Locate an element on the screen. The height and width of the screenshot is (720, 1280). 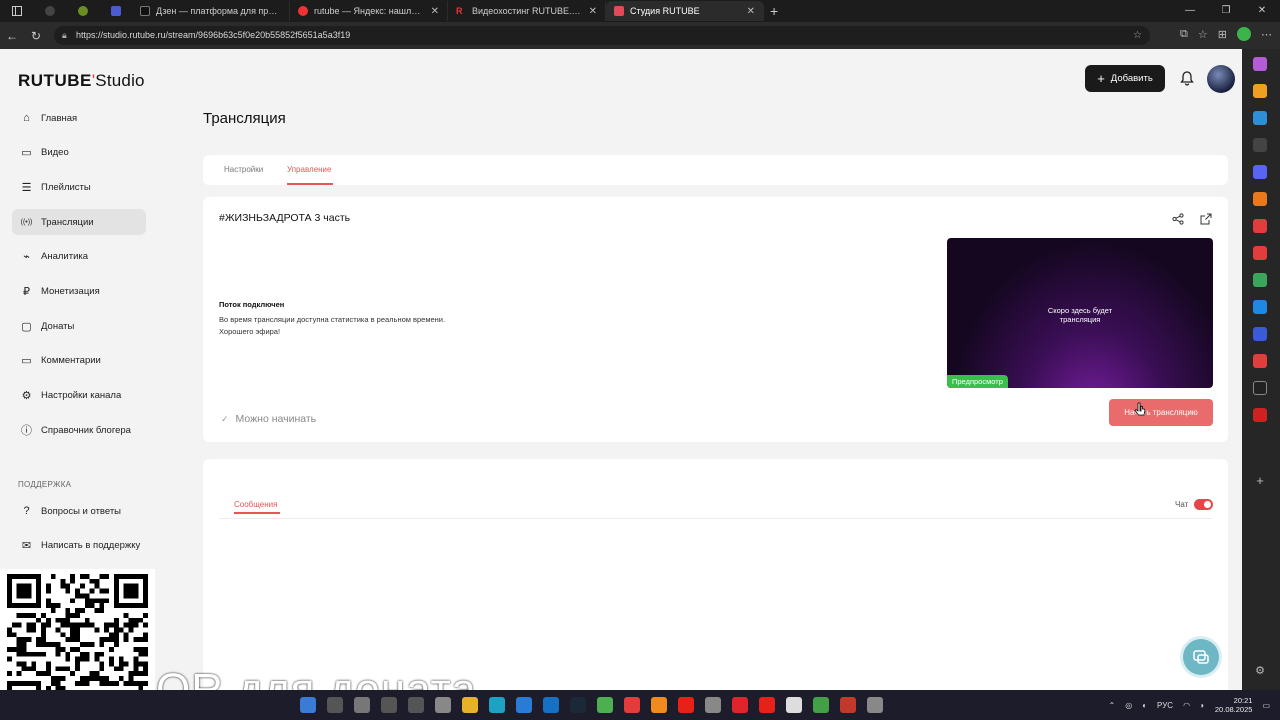
more-icon: ⋯ is located at coordinates (1266, 34).